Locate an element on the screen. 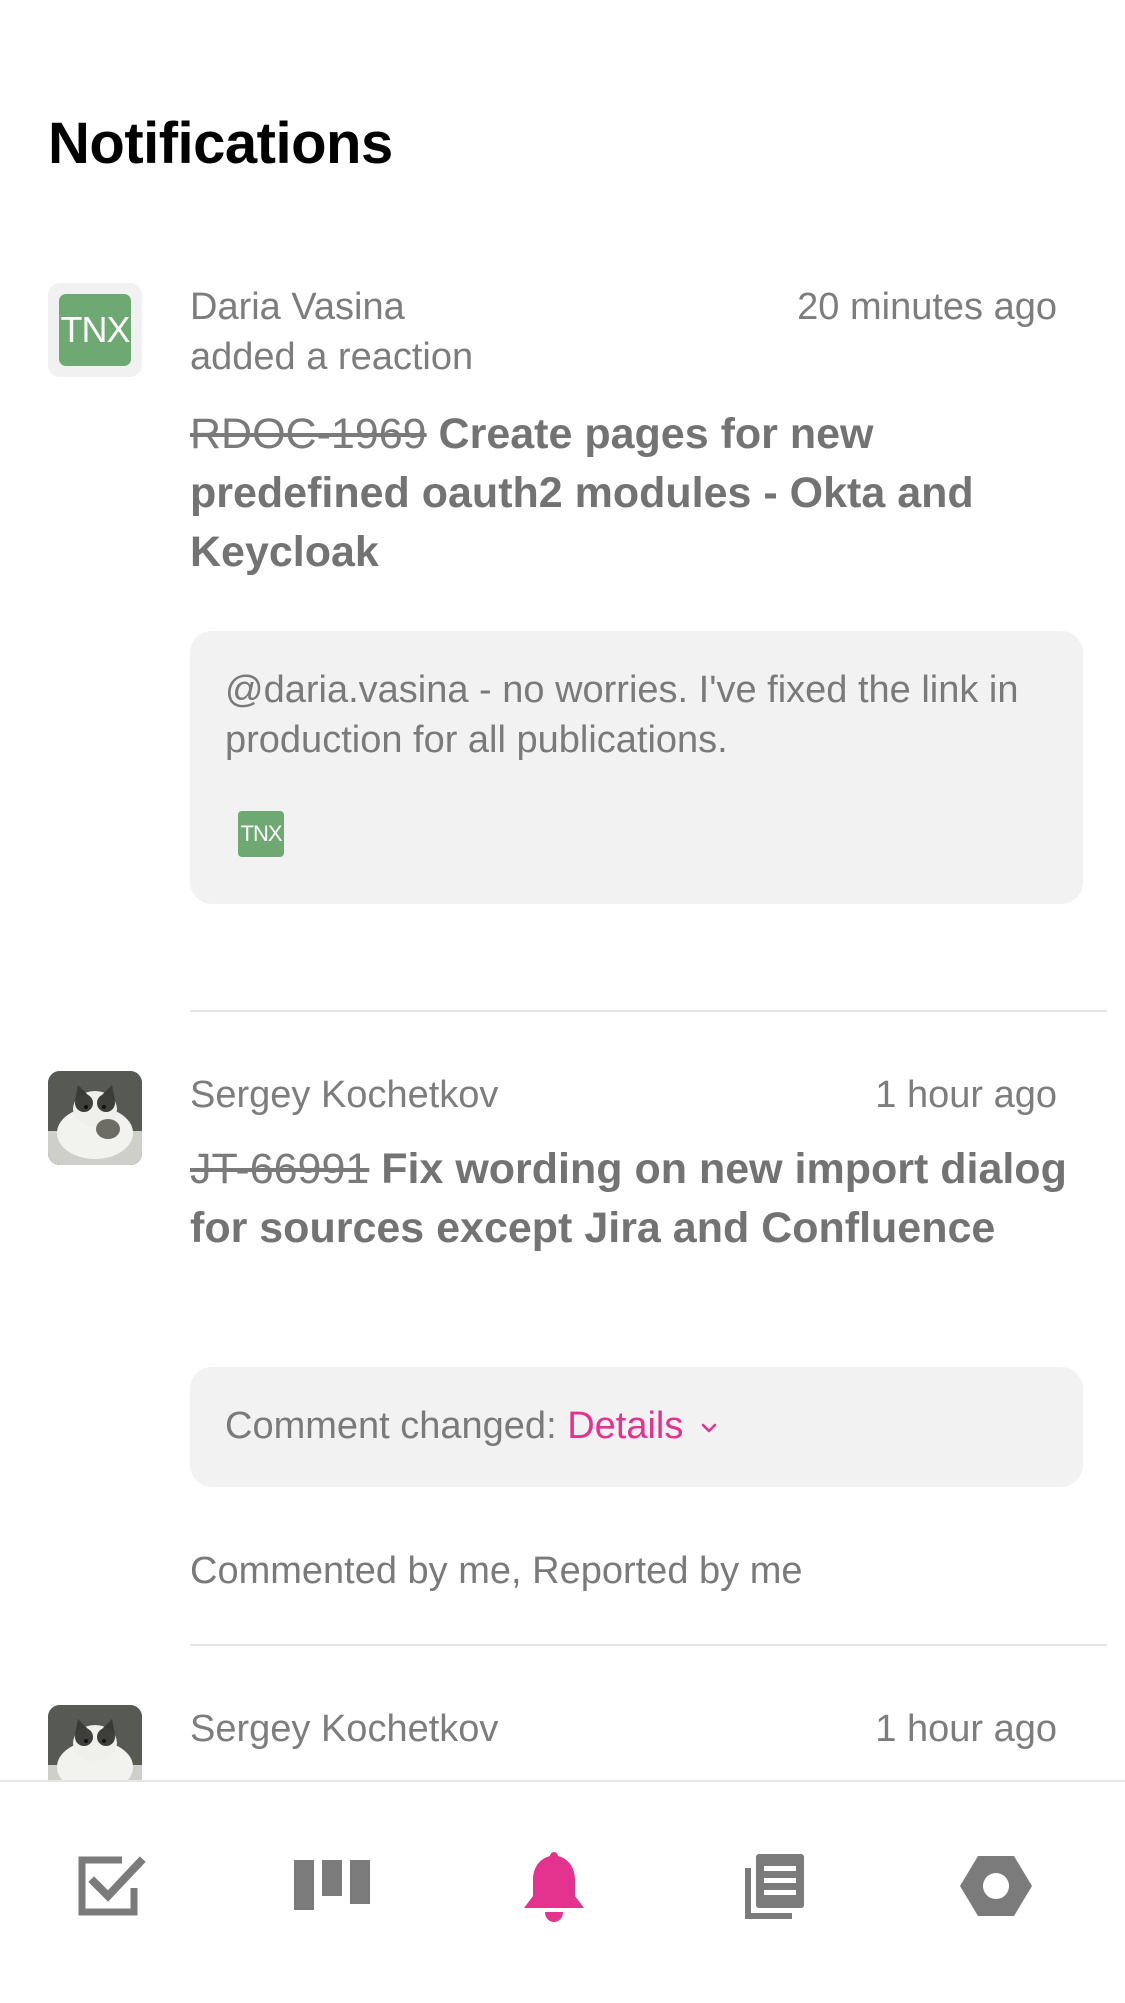  notification-action: added a reaction is located at coordinates (332, 357).